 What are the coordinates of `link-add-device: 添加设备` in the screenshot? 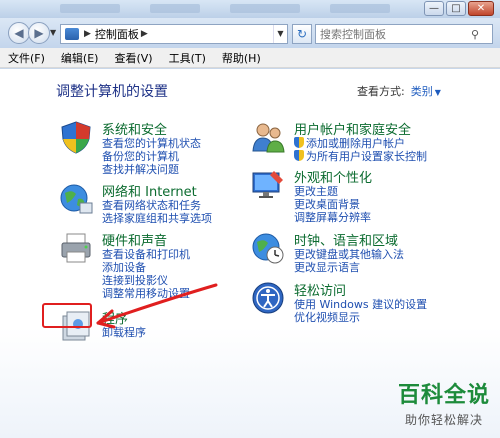 It's located at (146, 267).